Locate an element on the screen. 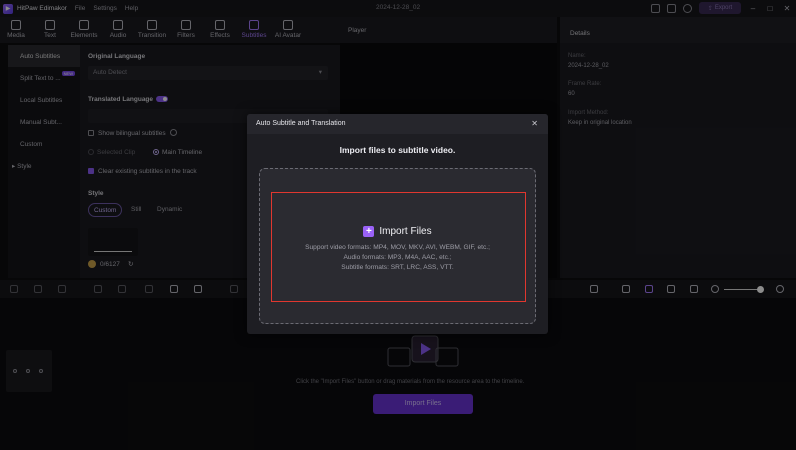  import-files-button: + Import Files is located at coordinates (397, 231).